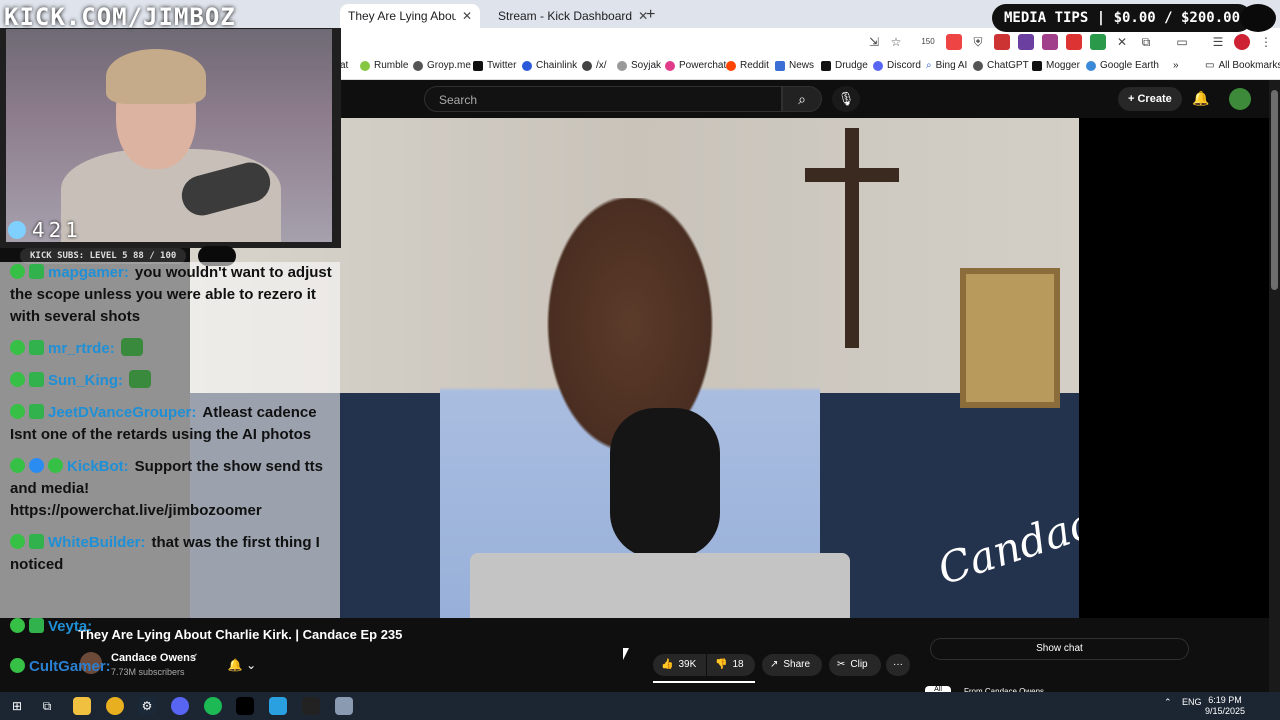  Describe the element at coordinates (147, 706) in the screenshot. I see `steam-icon: ⚙` at that location.